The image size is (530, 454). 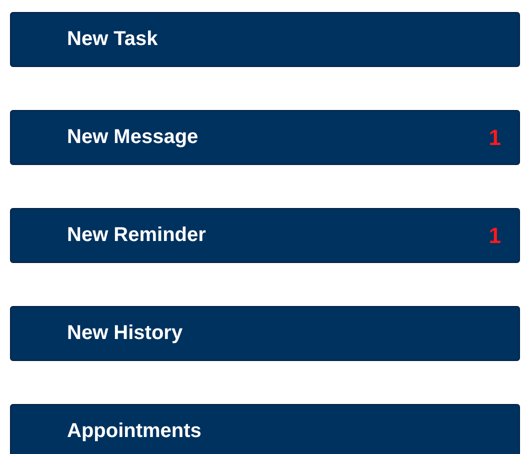 What do you see at coordinates (265, 137) in the screenshot?
I see `menu-item: New Message 1` at bounding box center [265, 137].